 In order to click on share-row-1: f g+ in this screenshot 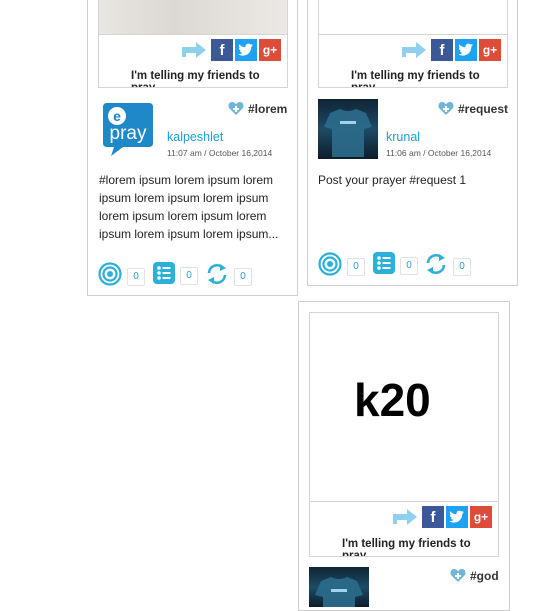, I will do `click(230, 50)`.